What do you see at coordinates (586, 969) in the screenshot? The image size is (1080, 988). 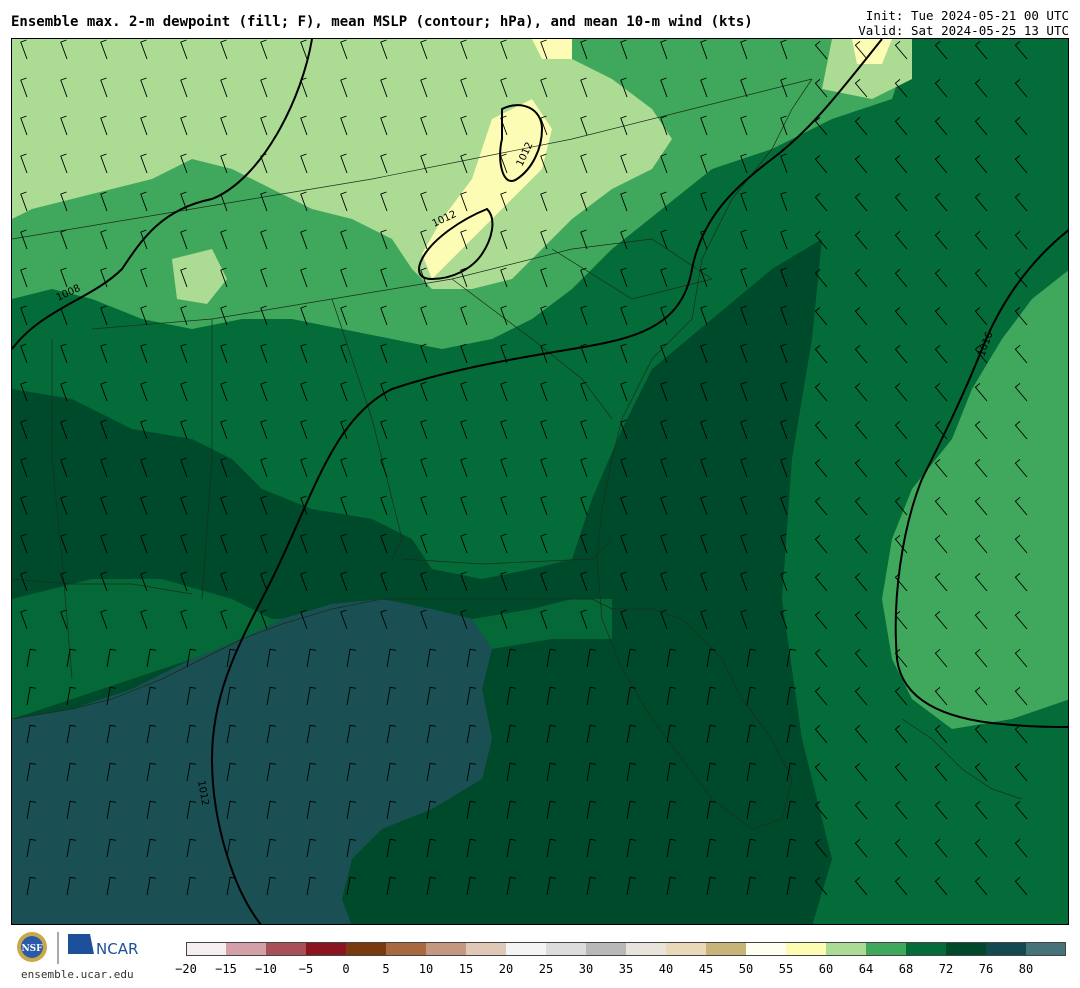 I see `colorbar-tick-label: 30` at bounding box center [586, 969].